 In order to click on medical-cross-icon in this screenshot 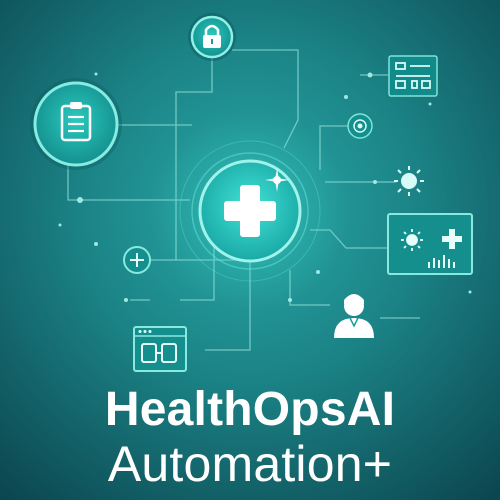, I will do `click(250, 211)`.